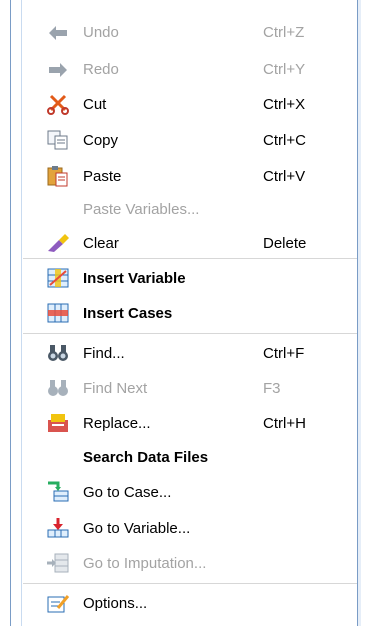 This screenshot has height=626, width=370. Describe the element at coordinates (58, 528) in the screenshot. I see `go-to-variable-icon` at that location.